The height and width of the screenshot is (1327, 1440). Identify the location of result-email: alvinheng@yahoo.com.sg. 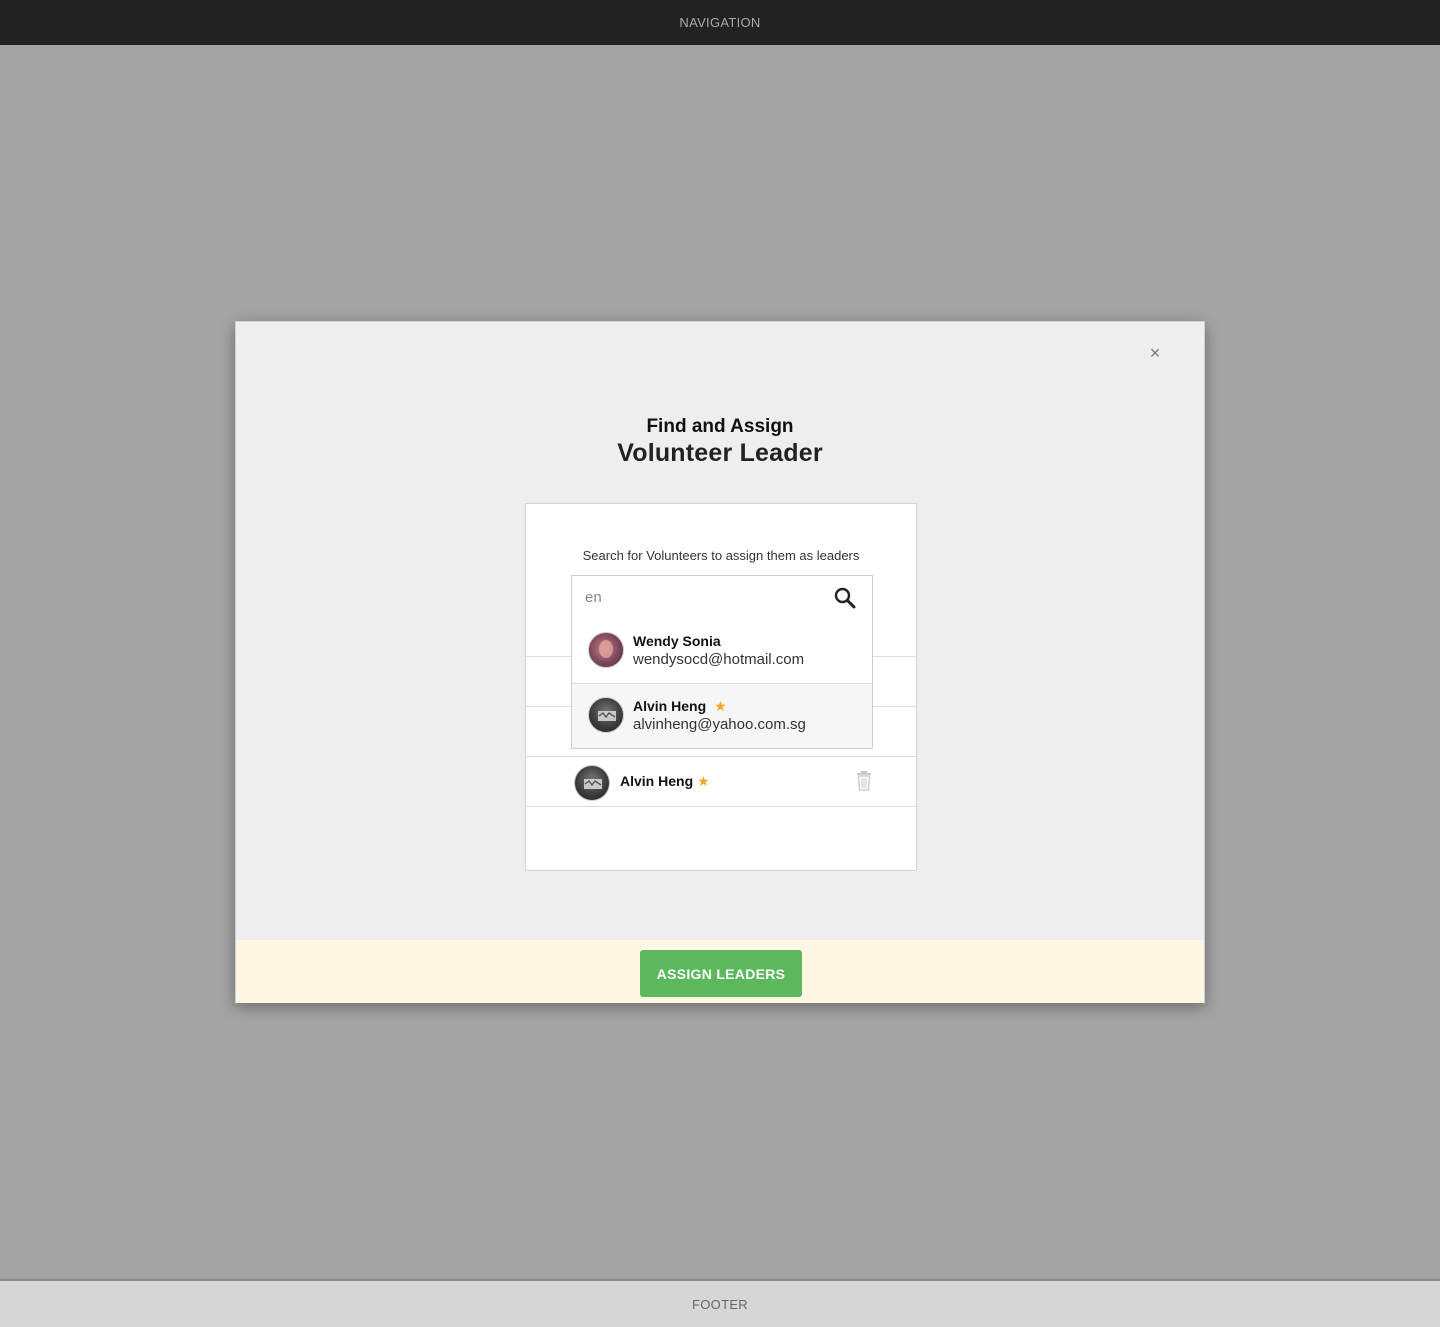
(719, 724).